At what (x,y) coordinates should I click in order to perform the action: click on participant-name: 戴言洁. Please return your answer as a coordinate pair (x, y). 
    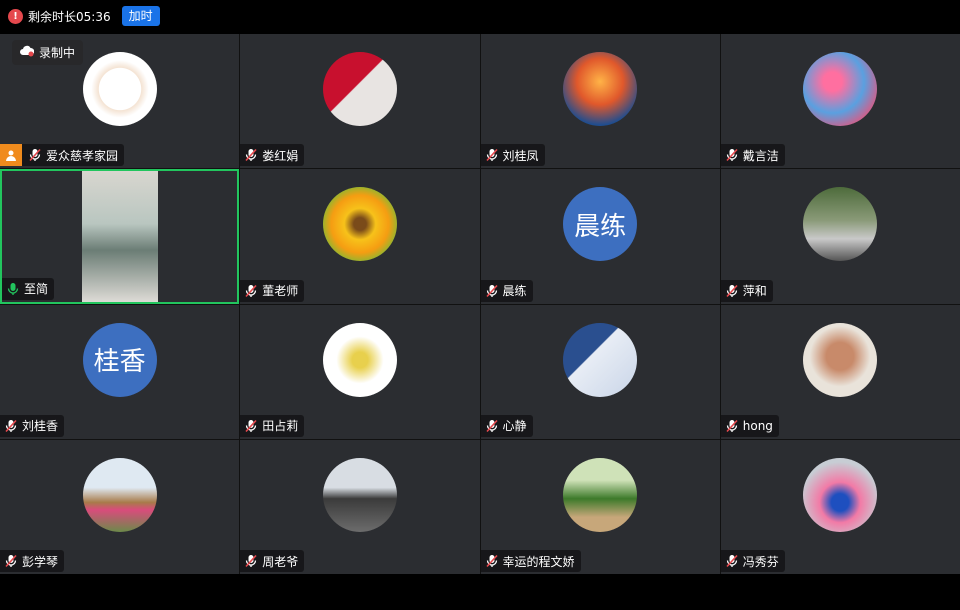
    Looking at the image, I should click on (760, 155).